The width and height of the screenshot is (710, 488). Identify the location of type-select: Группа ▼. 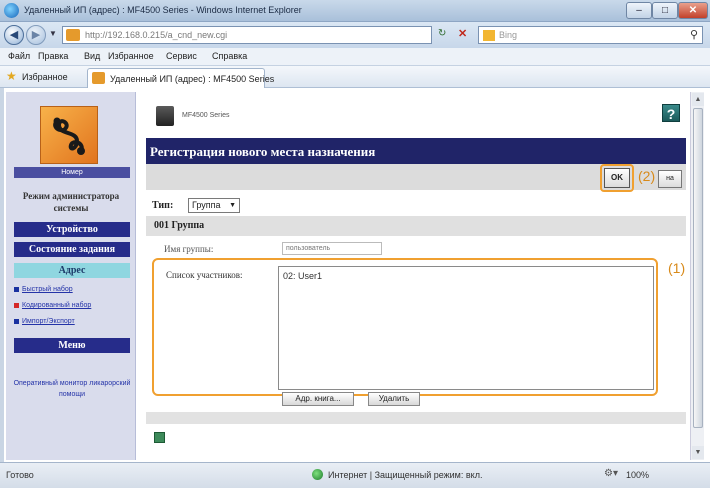
(214, 205).